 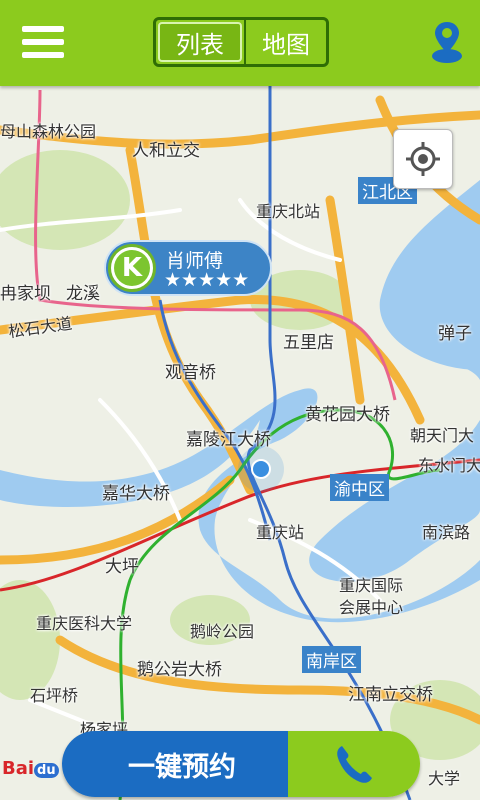 I want to click on location-pin-icon, so click(x=447, y=43).